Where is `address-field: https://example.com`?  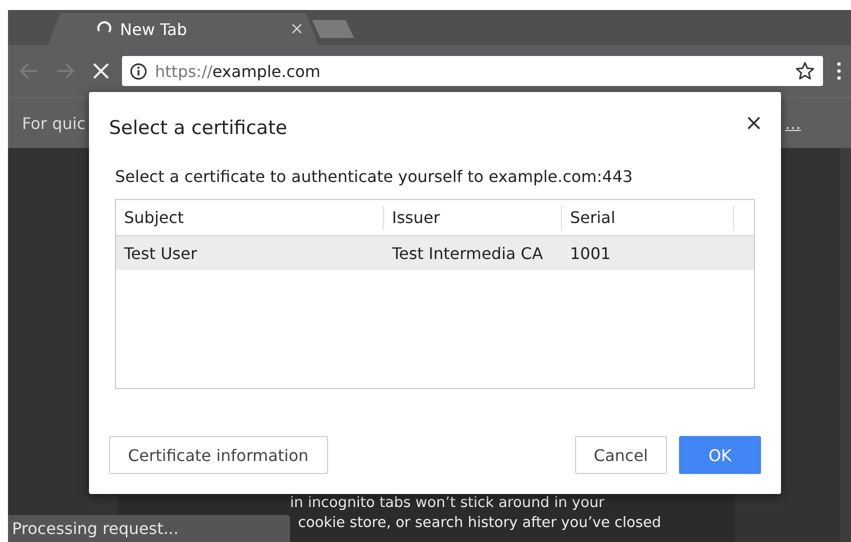
address-field: https://example.com is located at coordinates (472, 71).